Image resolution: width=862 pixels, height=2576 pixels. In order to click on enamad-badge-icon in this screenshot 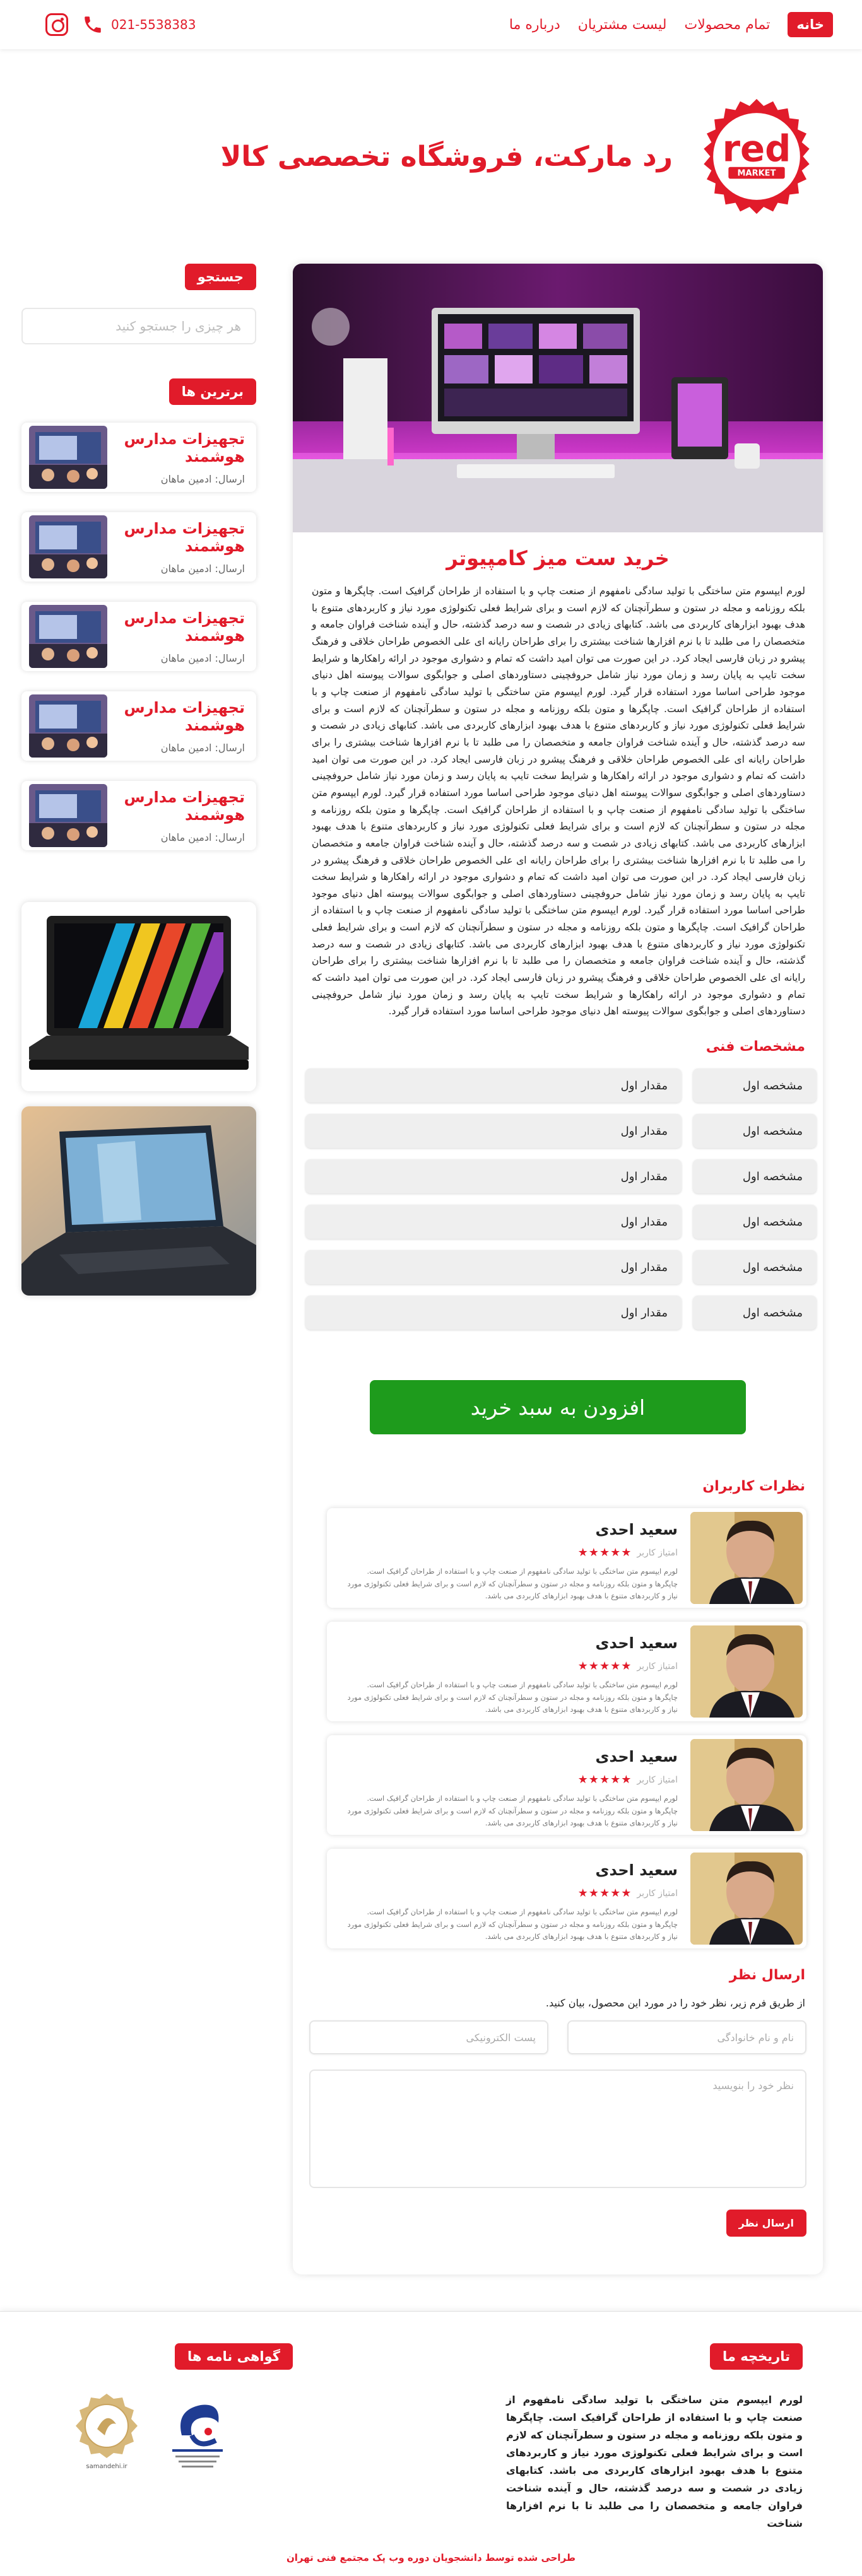, I will do `click(197, 2432)`.